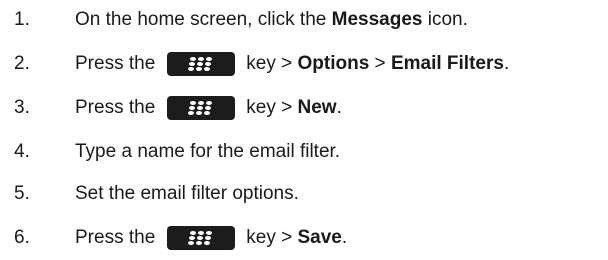 Image resolution: width=608 pixels, height=260 pixels. Describe the element at coordinates (447, 63) in the screenshot. I see `email-filters-label: Email Filters` at that location.